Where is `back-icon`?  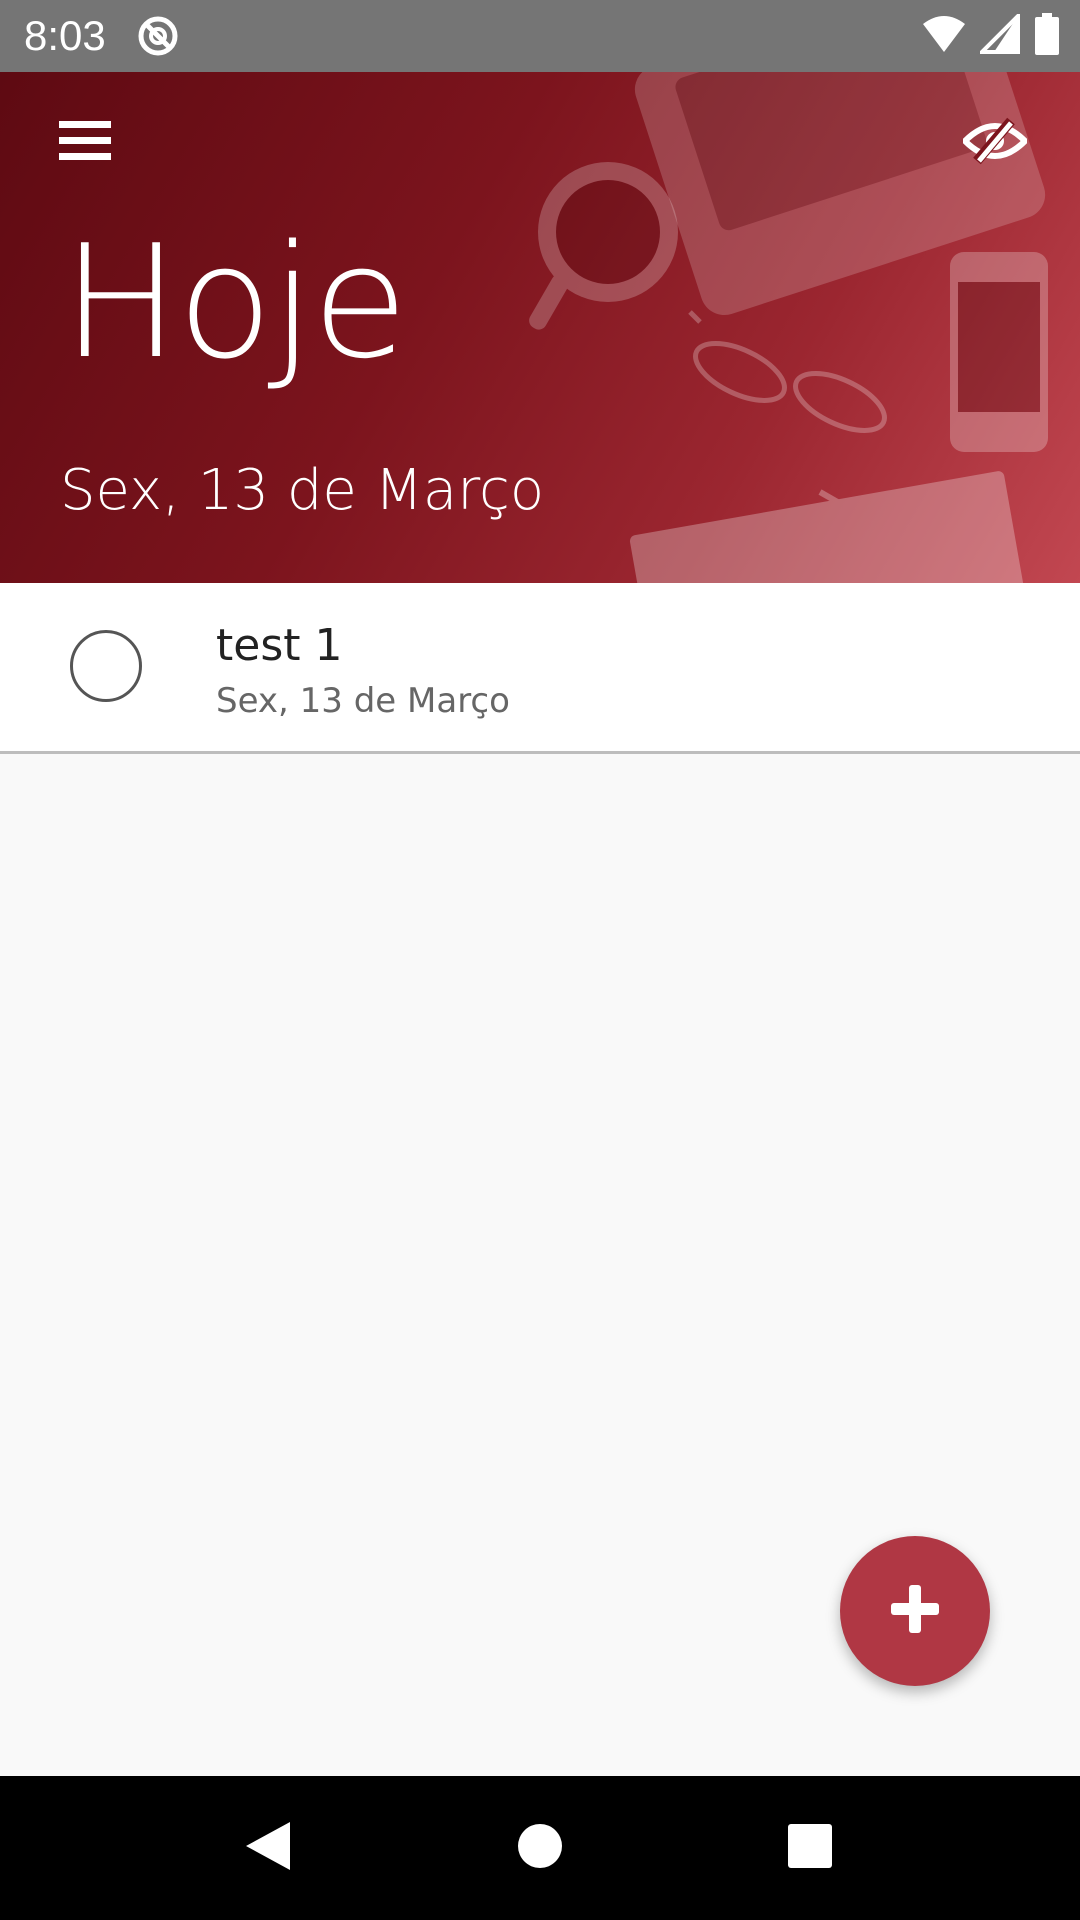
back-icon is located at coordinates (268, 1848).